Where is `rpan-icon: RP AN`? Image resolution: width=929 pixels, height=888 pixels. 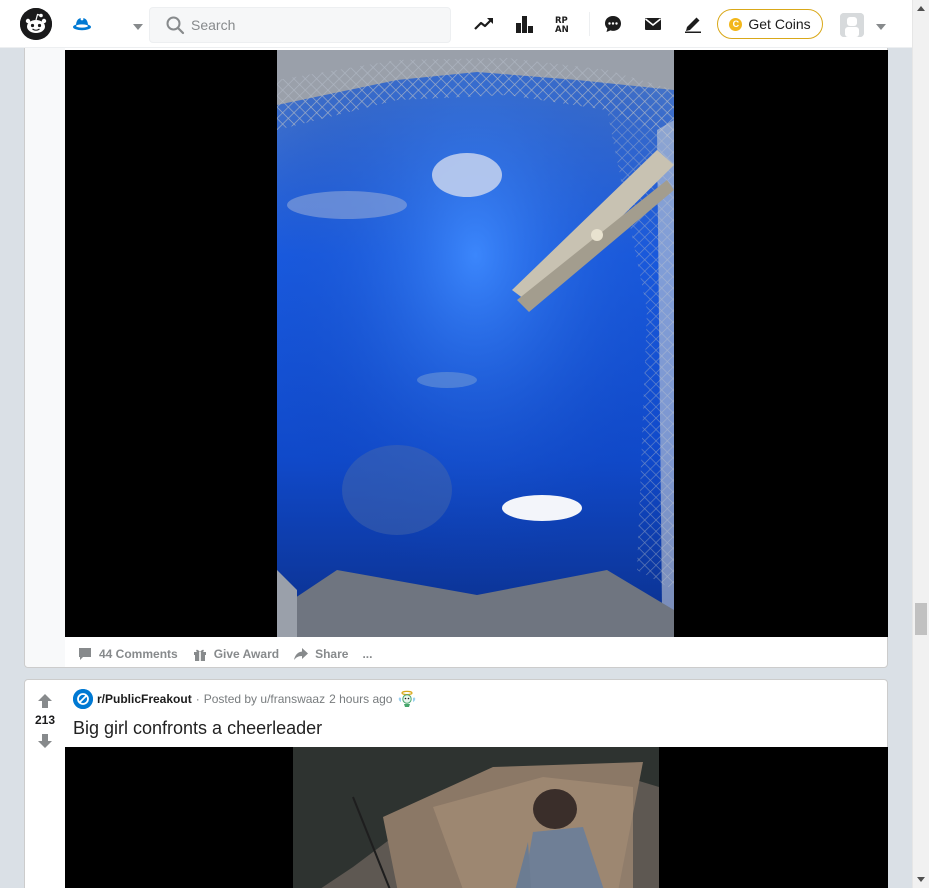
rpan-icon: RP AN is located at coordinates (564, 24).